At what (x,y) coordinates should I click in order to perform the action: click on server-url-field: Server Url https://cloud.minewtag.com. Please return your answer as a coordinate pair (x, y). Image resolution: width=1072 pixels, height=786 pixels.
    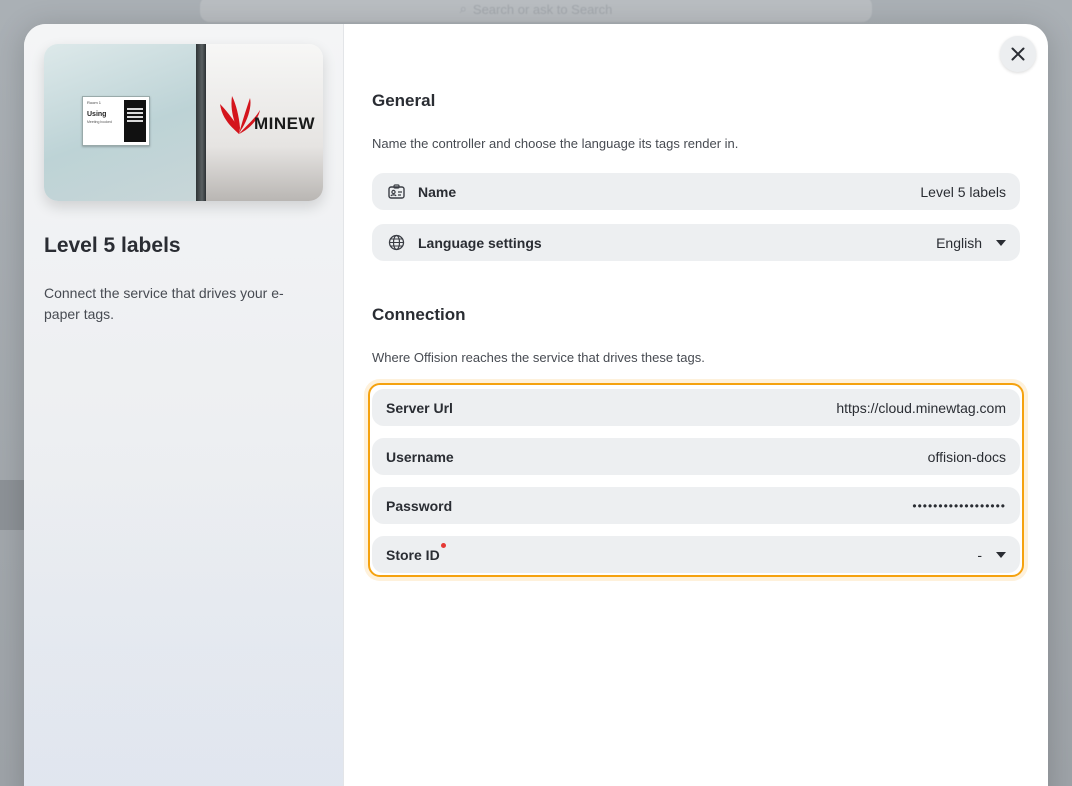
    Looking at the image, I should click on (696, 407).